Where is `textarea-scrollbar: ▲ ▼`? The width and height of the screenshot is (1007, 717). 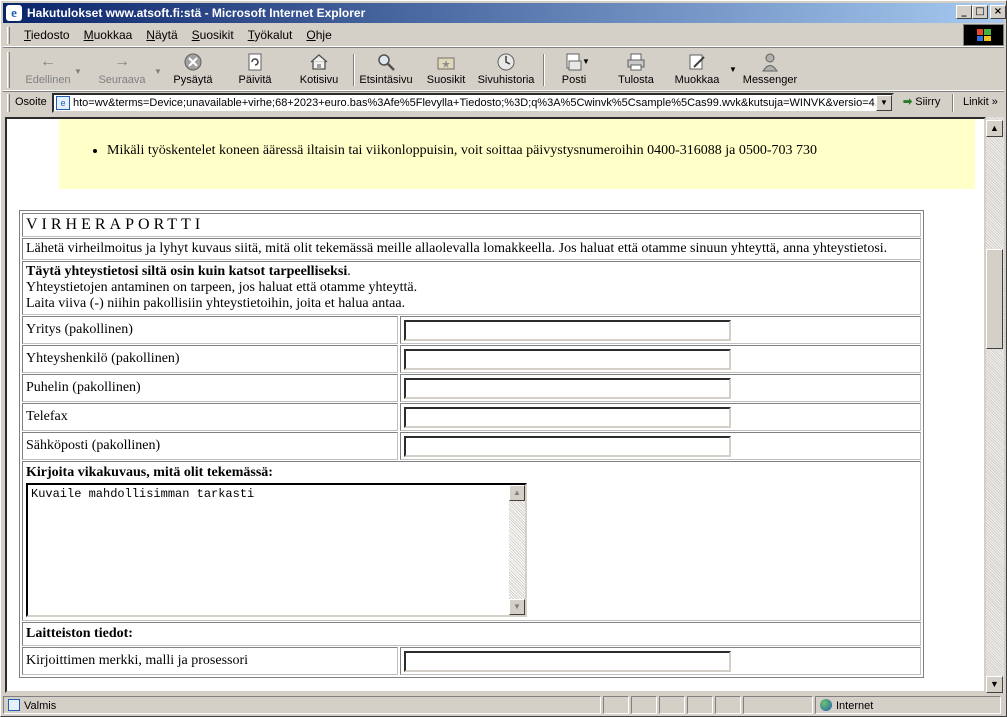 textarea-scrollbar: ▲ ▼ is located at coordinates (517, 550).